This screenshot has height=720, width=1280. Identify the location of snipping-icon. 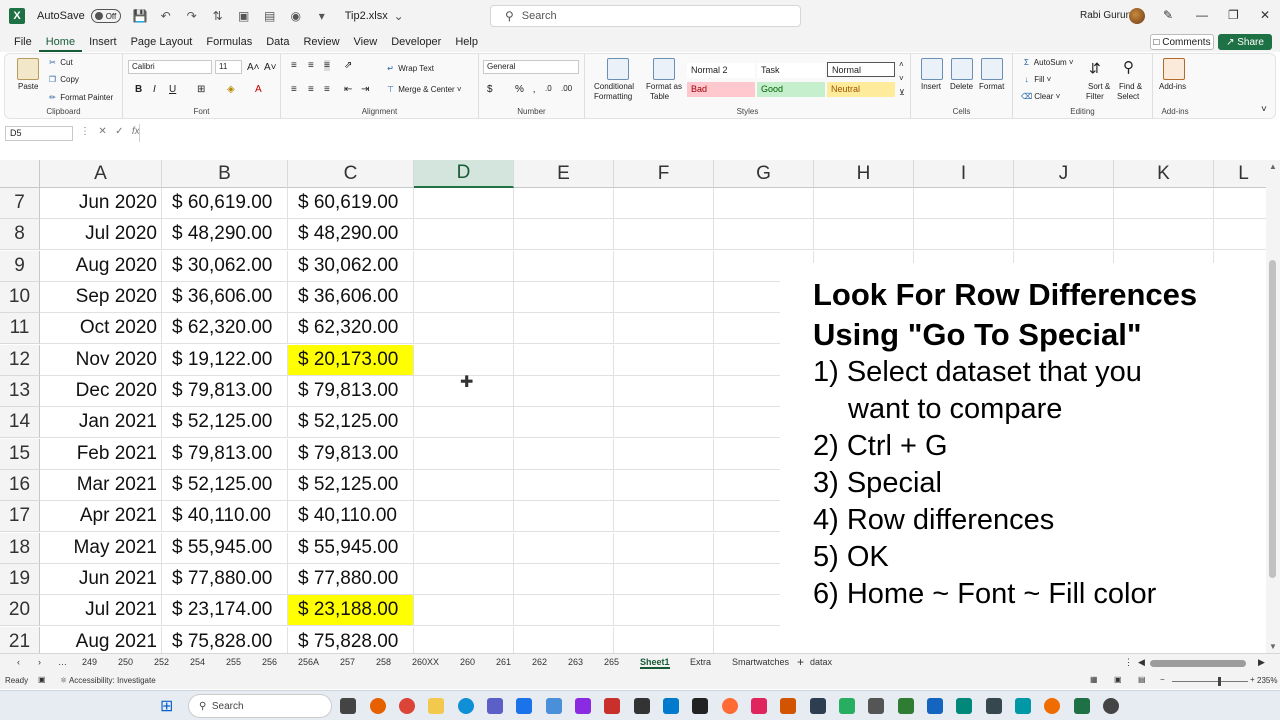
(554, 706).